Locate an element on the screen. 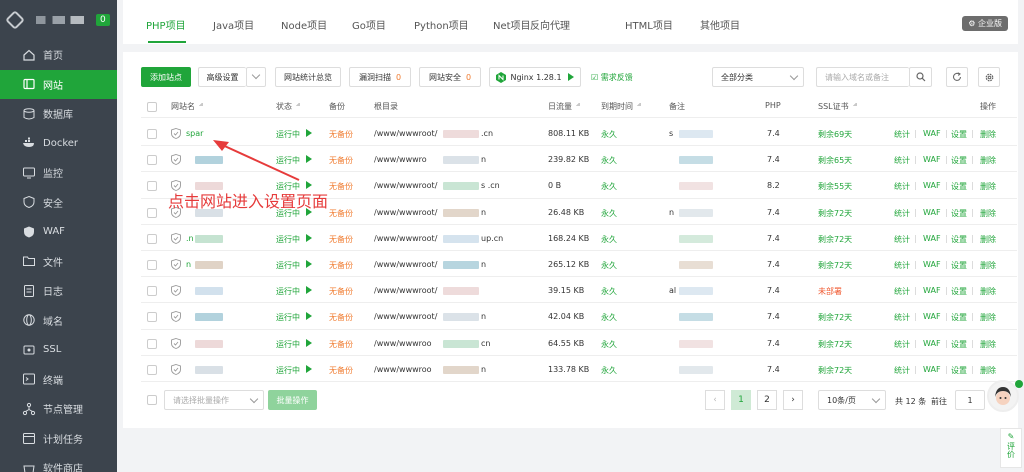 The height and width of the screenshot is (472, 1024). prev-page-button: ‹ is located at coordinates (715, 400).